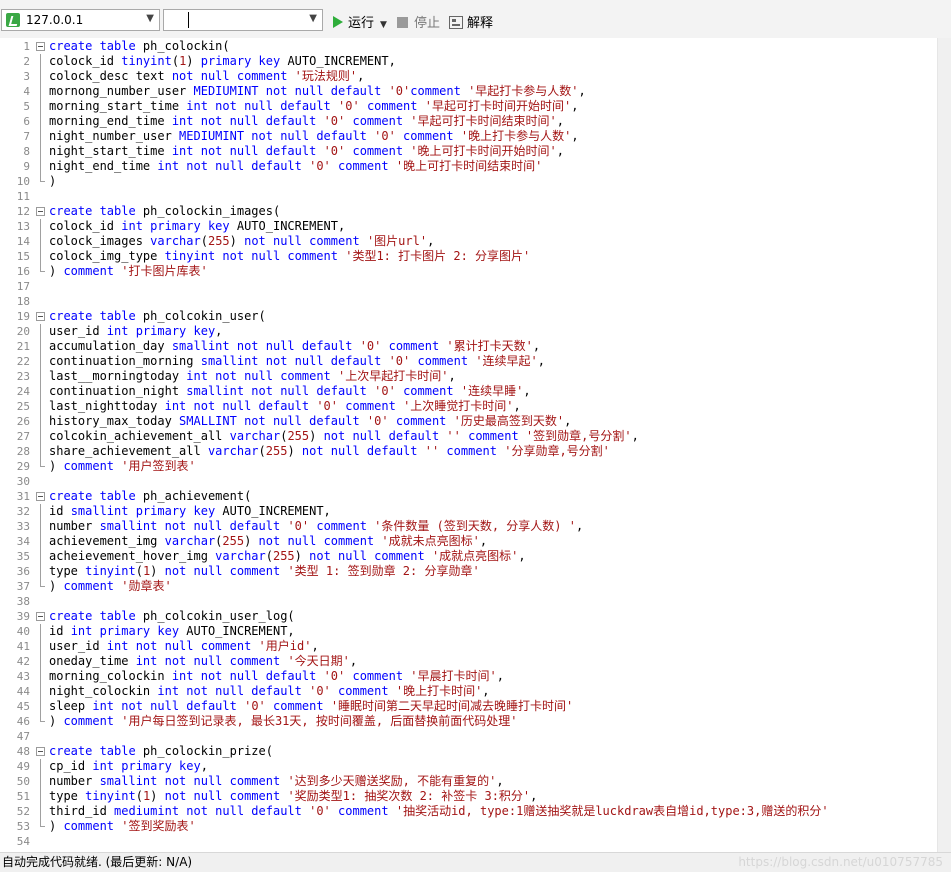  What do you see at coordinates (944, 445) in the screenshot?
I see `vertical-scrollbar` at bounding box center [944, 445].